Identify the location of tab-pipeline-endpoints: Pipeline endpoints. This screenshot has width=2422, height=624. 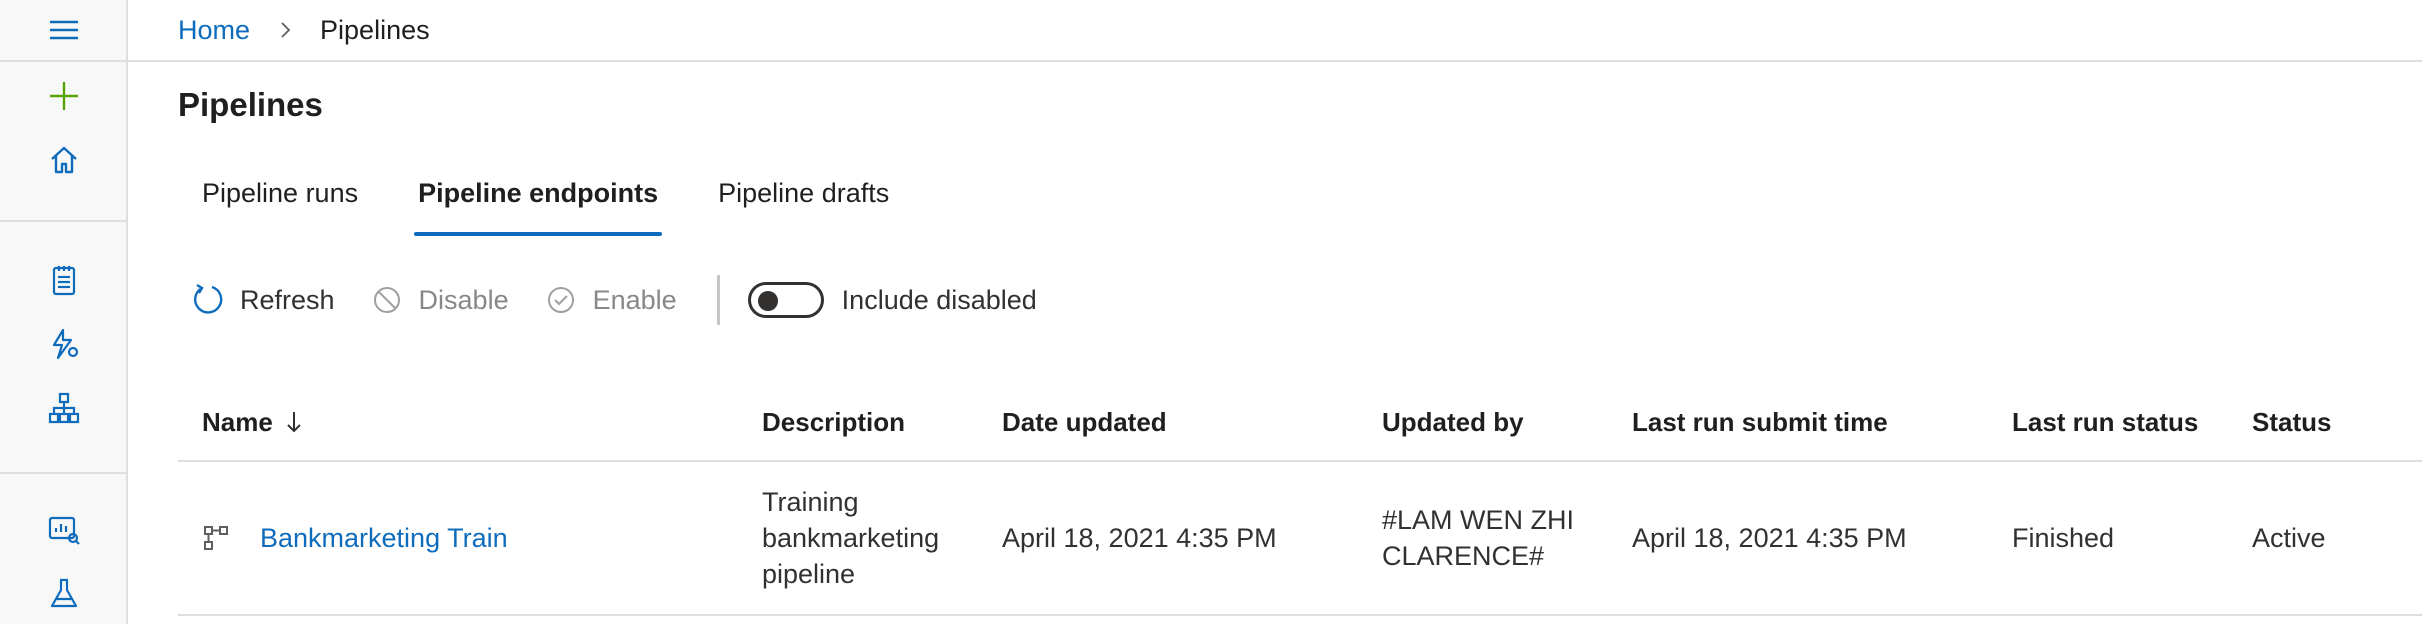
(538, 204).